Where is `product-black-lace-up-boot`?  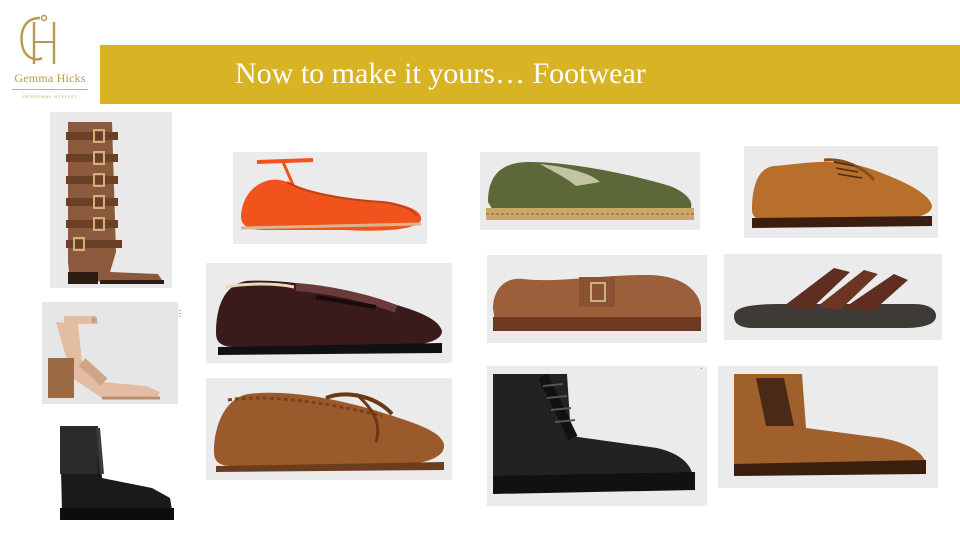 product-black-lace-up-boot is located at coordinates (597, 436).